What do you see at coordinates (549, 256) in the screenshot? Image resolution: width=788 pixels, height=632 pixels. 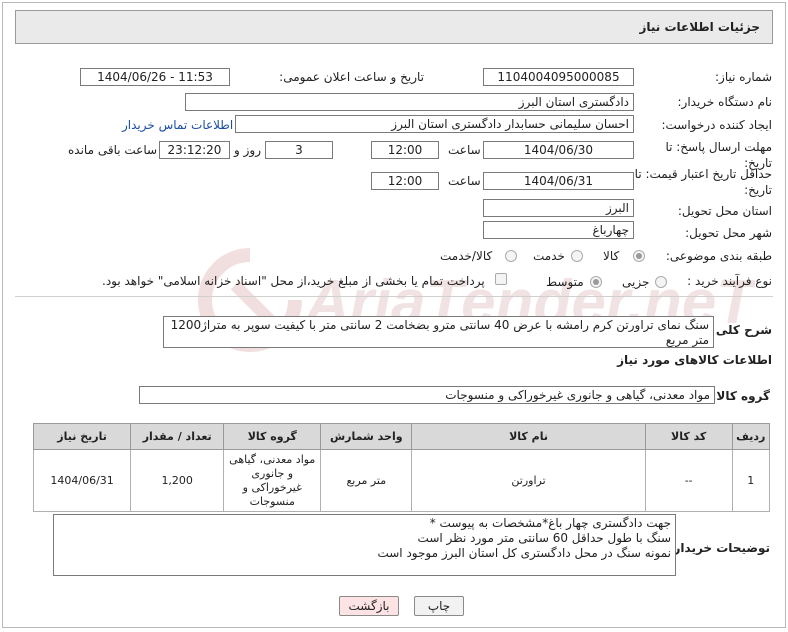 I see `category-option-service: خدمت` at bounding box center [549, 256].